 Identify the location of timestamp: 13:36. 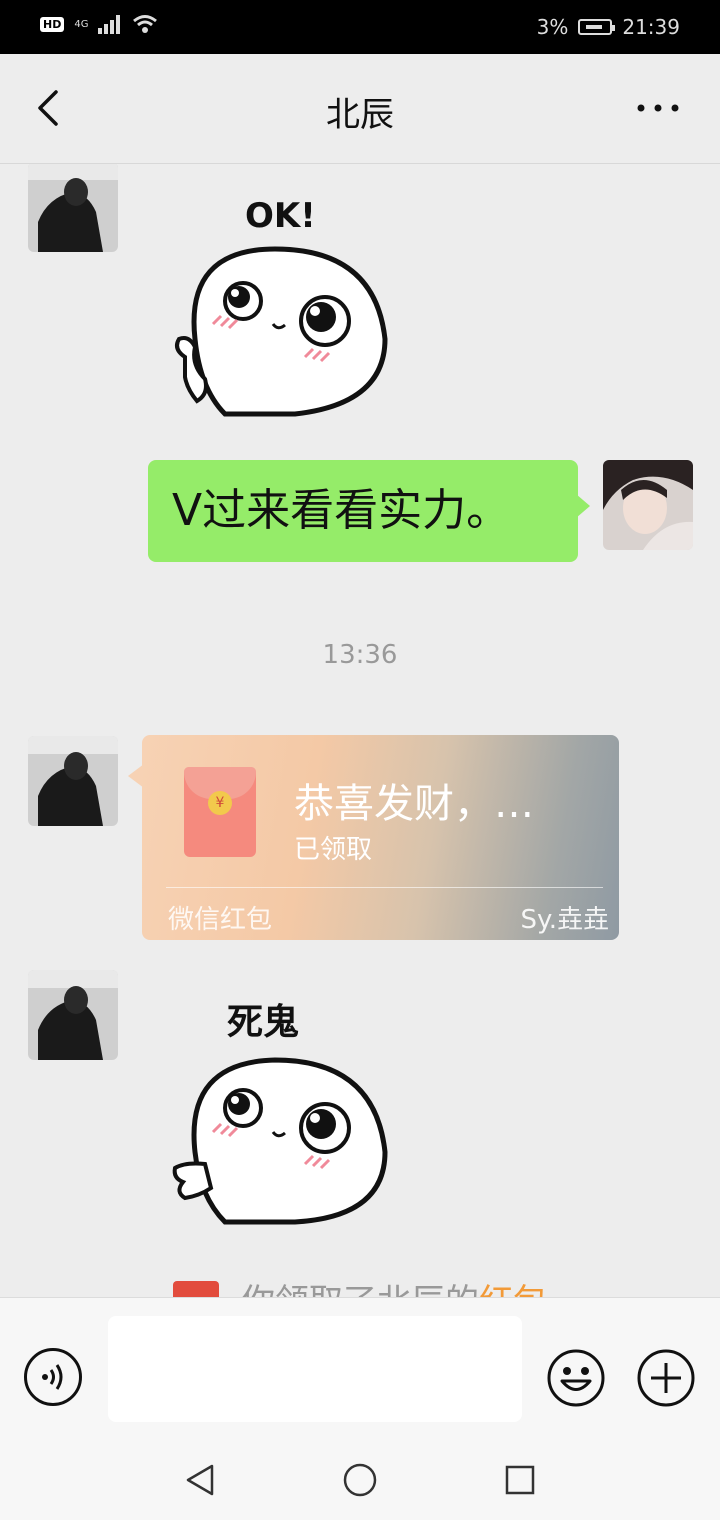
(360, 655).